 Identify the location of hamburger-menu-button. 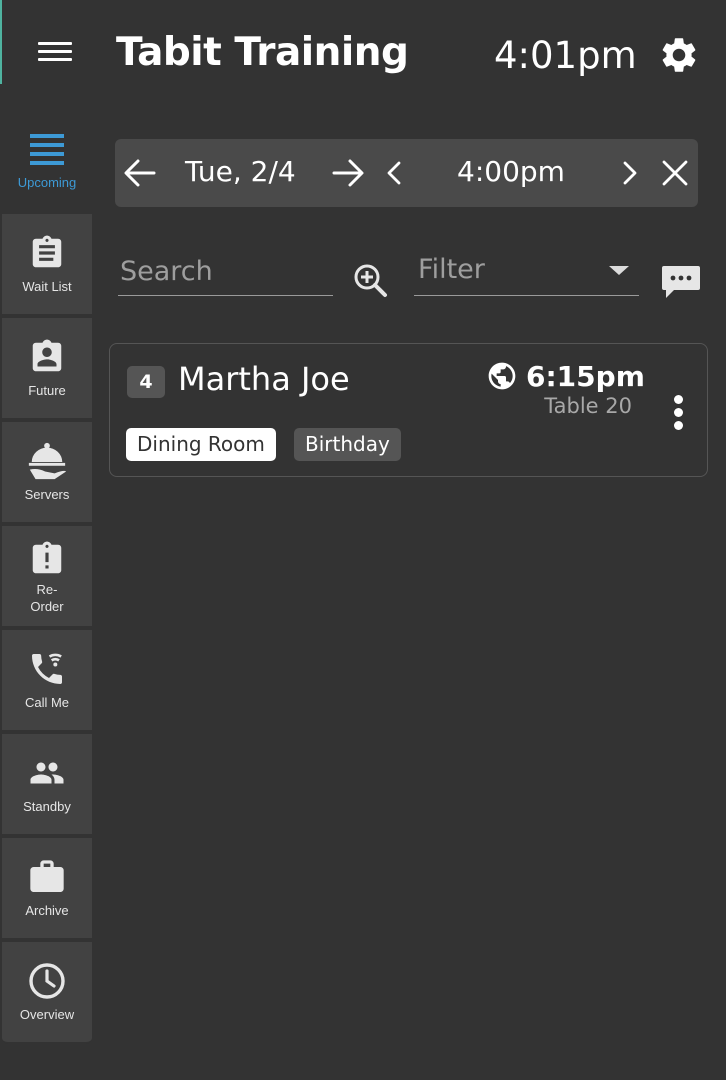
(58, 55).